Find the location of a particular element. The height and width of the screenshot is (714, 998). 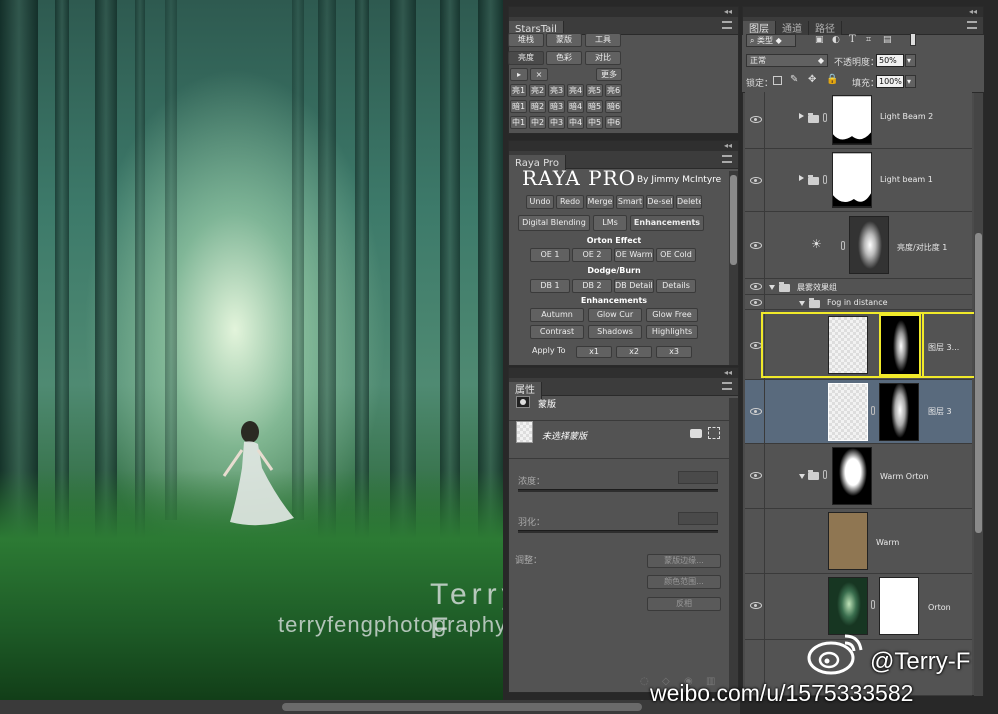

starstail-grid-btn: 暗4 is located at coordinates (575, 106).